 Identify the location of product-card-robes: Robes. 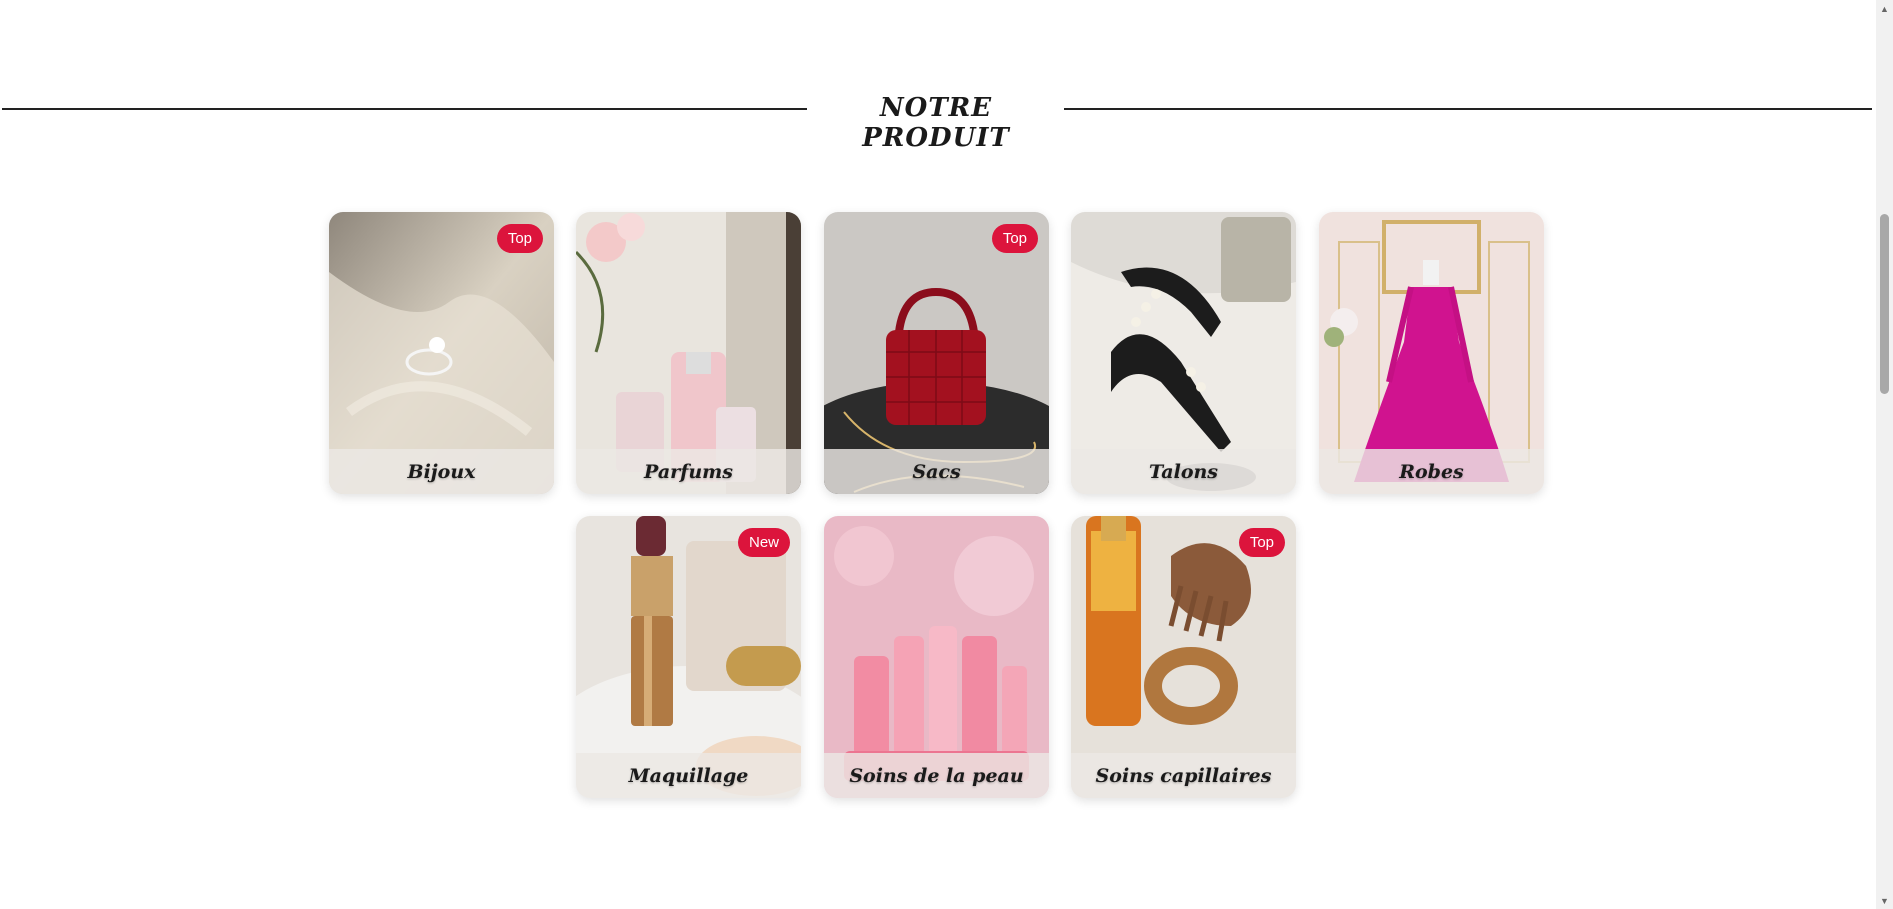
(1431, 353).